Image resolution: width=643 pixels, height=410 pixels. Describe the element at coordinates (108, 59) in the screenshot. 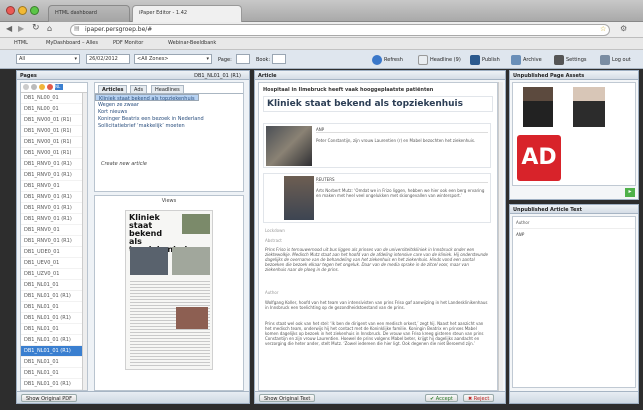

I see `date-field: 26/02/2012` at that location.